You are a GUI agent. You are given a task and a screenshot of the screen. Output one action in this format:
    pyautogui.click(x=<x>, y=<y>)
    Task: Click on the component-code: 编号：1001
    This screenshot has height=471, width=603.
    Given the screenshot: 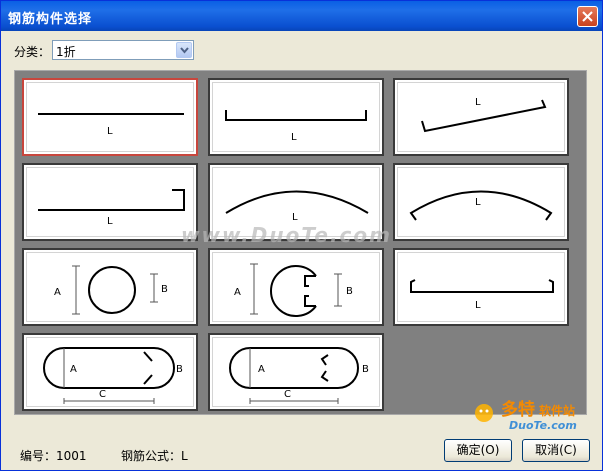 What is the action you would take?
    pyautogui.click(x=53, y=456)
    